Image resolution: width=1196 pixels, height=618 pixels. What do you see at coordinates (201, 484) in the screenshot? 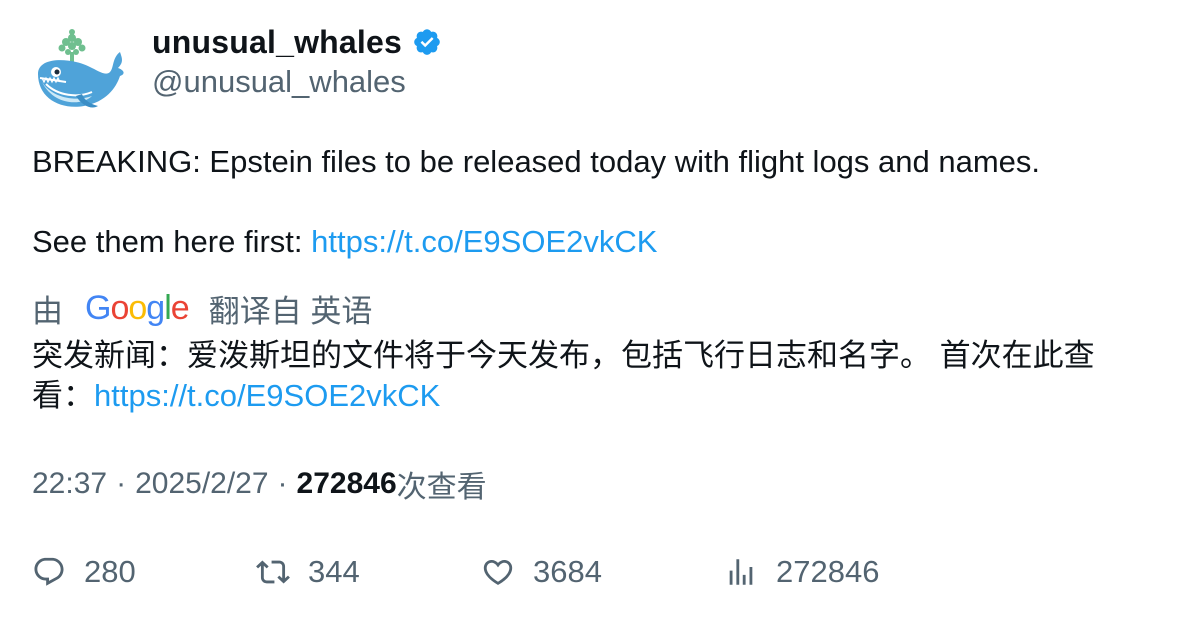
I see `tweet-date: 2025/2/27` at bounding box center [201, 484].